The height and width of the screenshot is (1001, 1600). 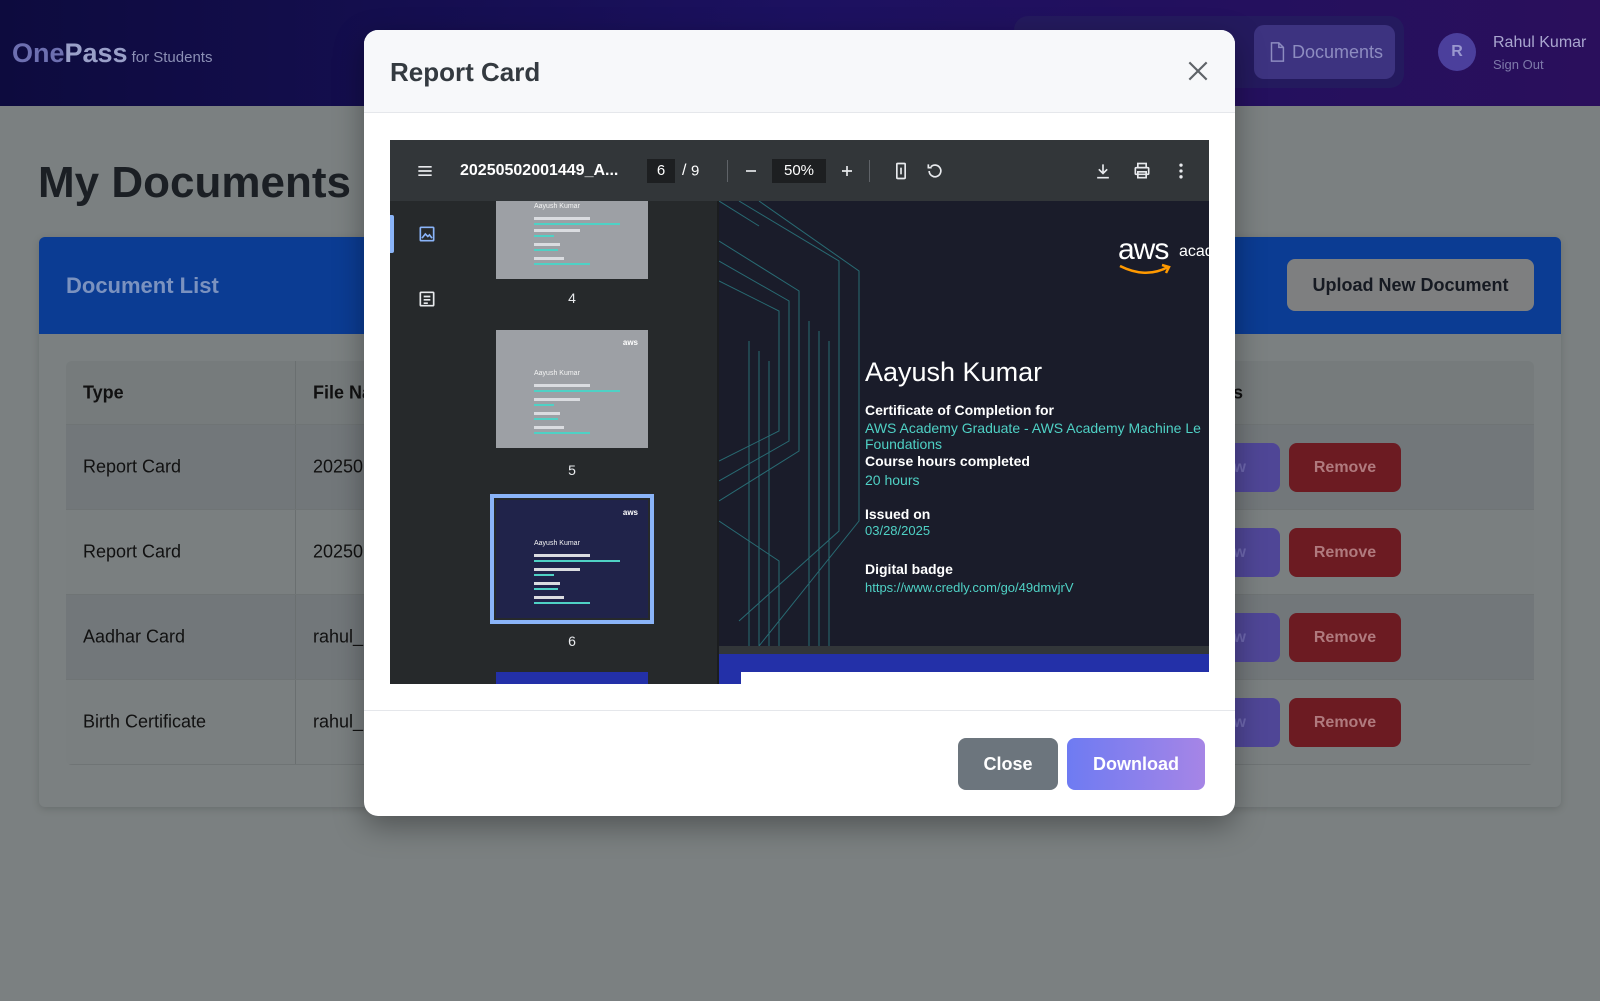 What do you see at coordinates (909, 569) in the screenshot?
I see `badge-label: Digital badge` at bounding box center [909, 569].